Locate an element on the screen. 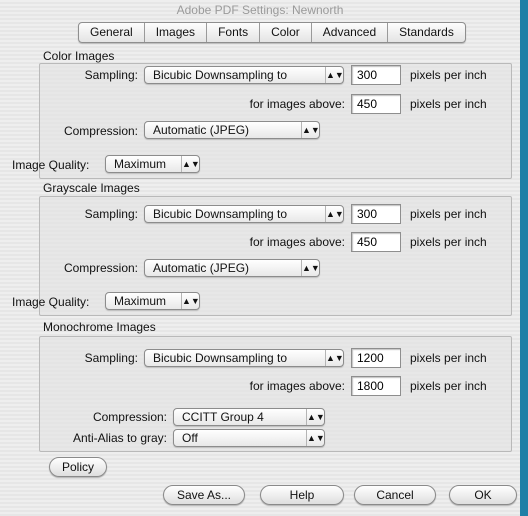 This screenshot has height=516, width=528. color-above-label: for images above: is located at coordinates (297, 104).